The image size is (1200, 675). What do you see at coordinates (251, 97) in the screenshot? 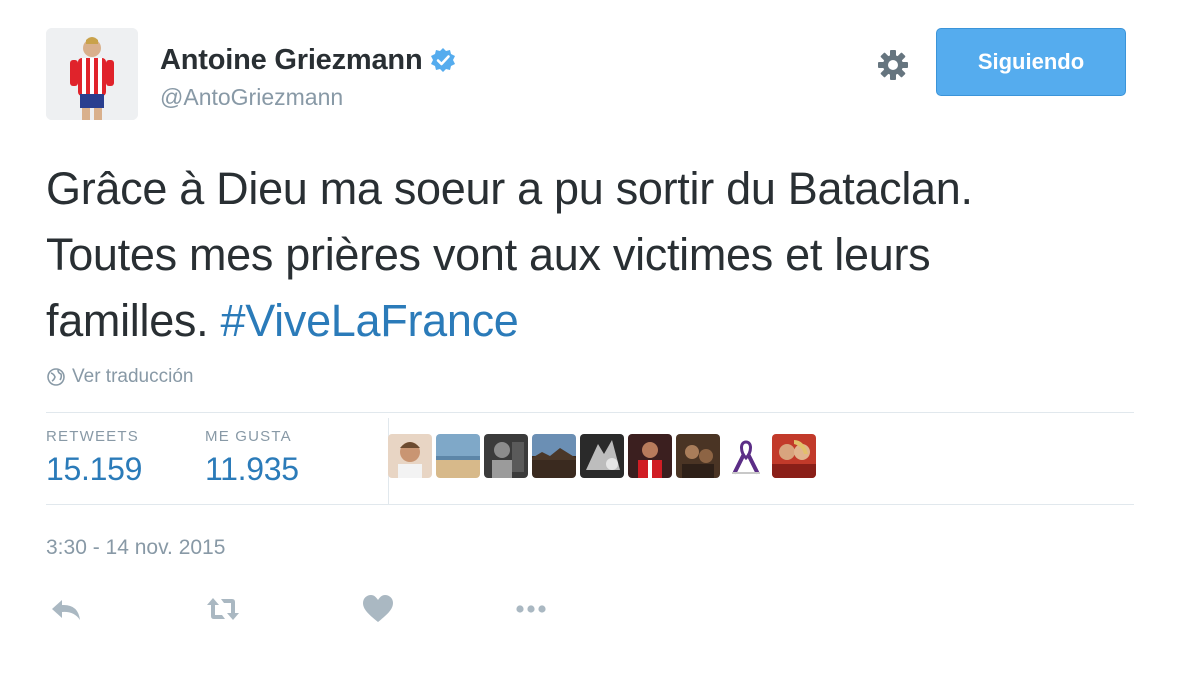
I see `user-handle: @AntoGriezmann` at bounding box center [251, 97].